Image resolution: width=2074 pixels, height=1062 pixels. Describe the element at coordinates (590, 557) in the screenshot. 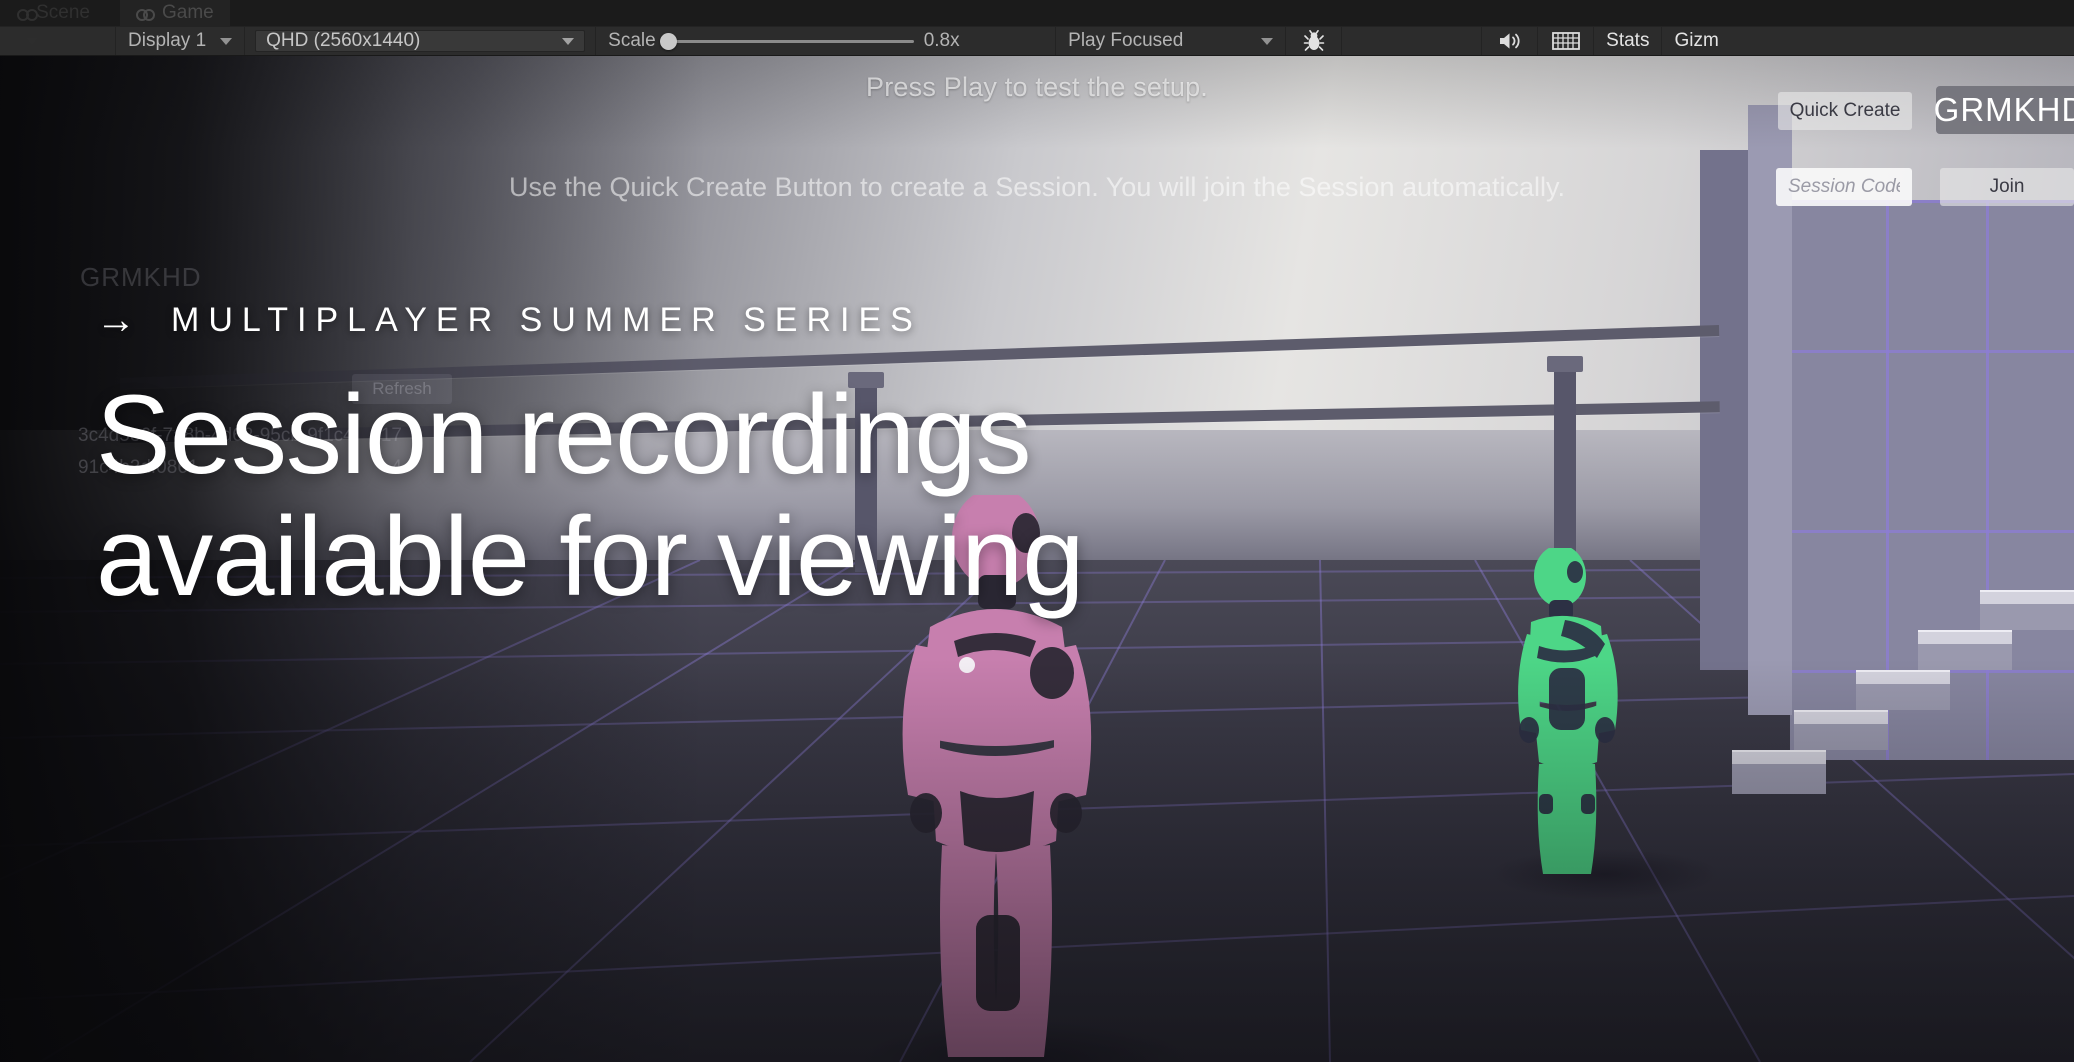

I see `promo-headline-line-2: available for viewing` at that location.